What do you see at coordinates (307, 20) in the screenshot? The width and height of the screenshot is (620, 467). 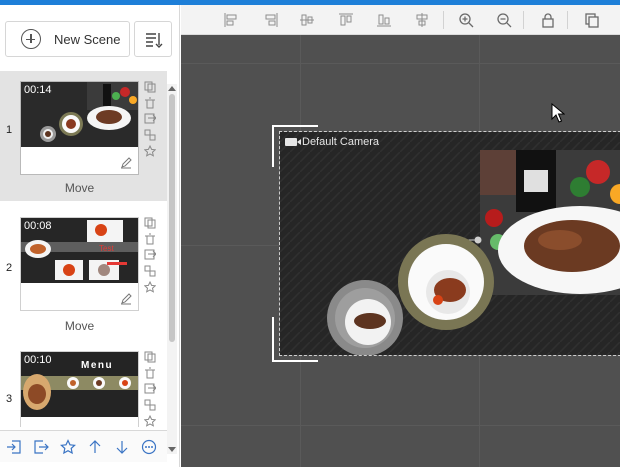 I see `align-middle-icon` at bounding box center [307, 20].